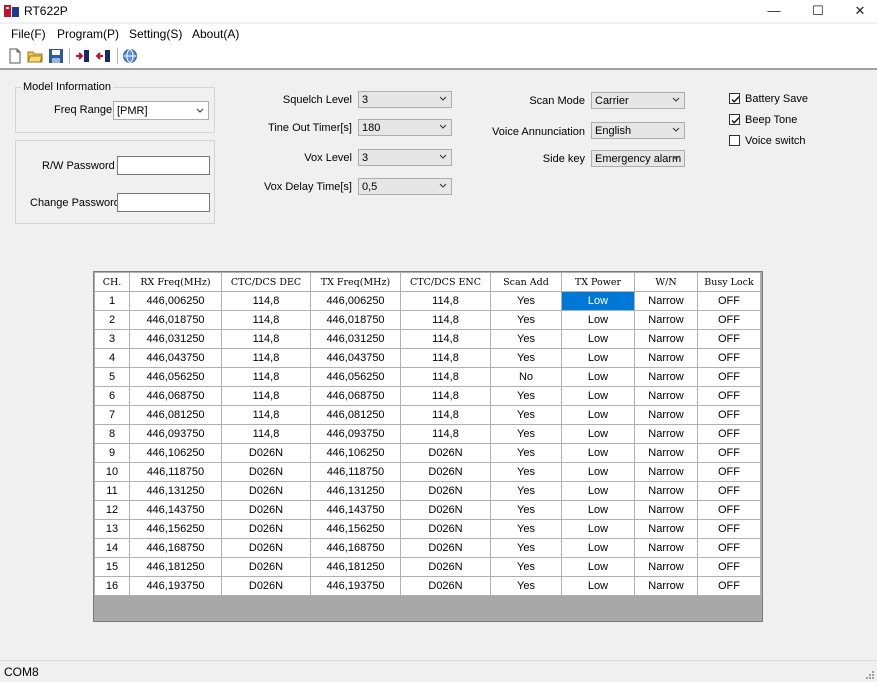 This screenshot has height=682, width=877. What do you see at coordinates (175, 301) in the screenshot?
I see `table-cell: 446,006250` at bounding box center [175, 301].